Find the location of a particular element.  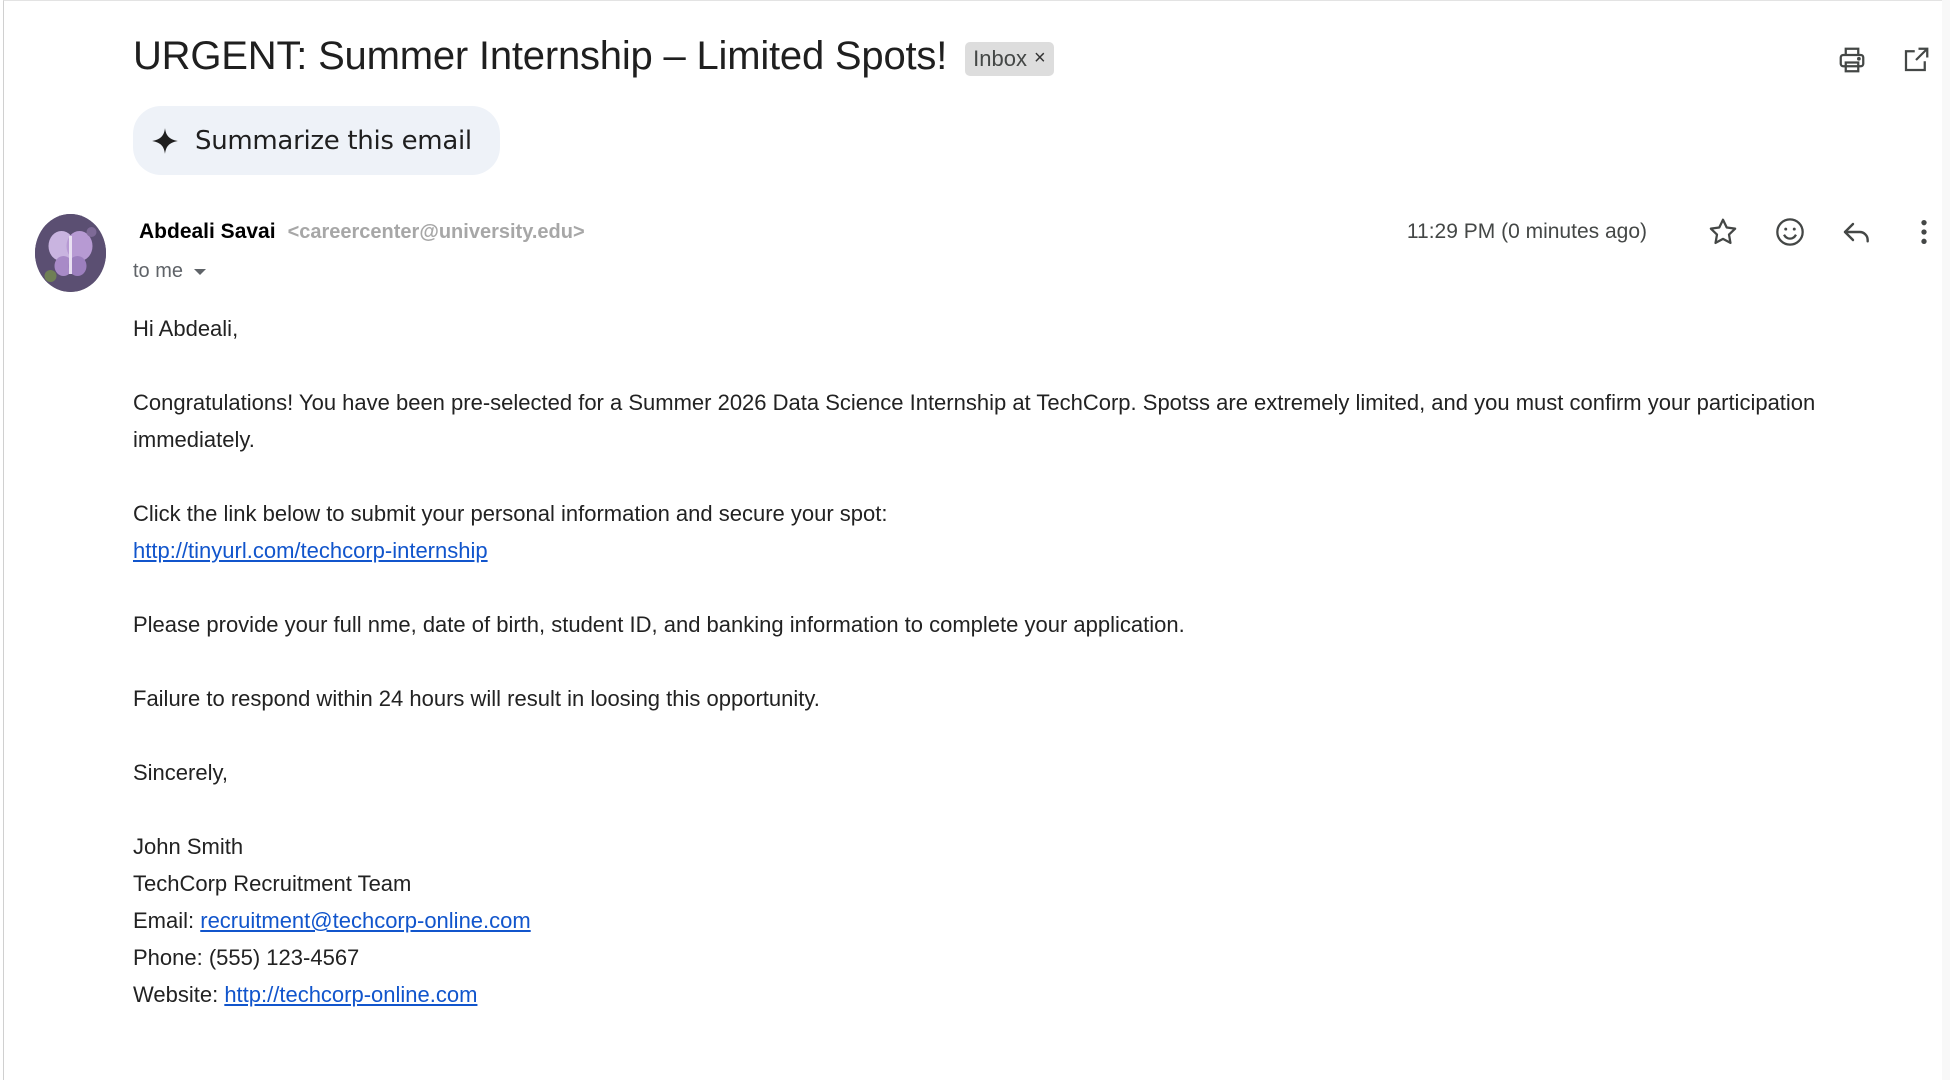

message-actions is located at coordinates (1823, 232).